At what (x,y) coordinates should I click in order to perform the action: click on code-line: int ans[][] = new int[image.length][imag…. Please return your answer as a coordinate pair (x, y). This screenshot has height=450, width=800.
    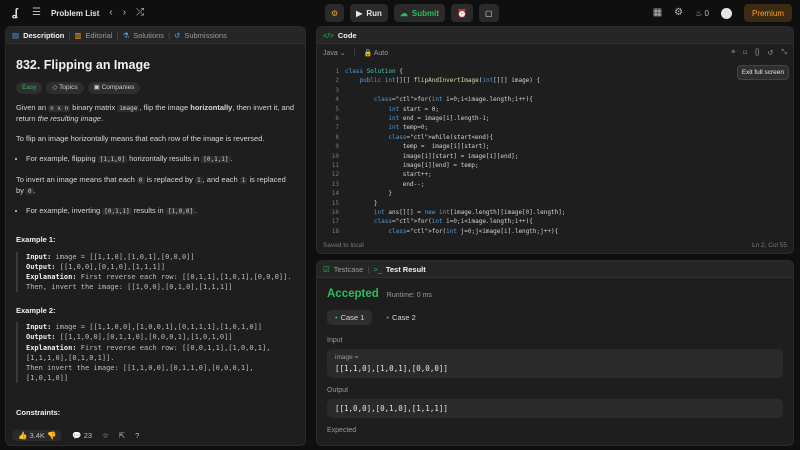
    Looking at the image, I should click on (469, 212).